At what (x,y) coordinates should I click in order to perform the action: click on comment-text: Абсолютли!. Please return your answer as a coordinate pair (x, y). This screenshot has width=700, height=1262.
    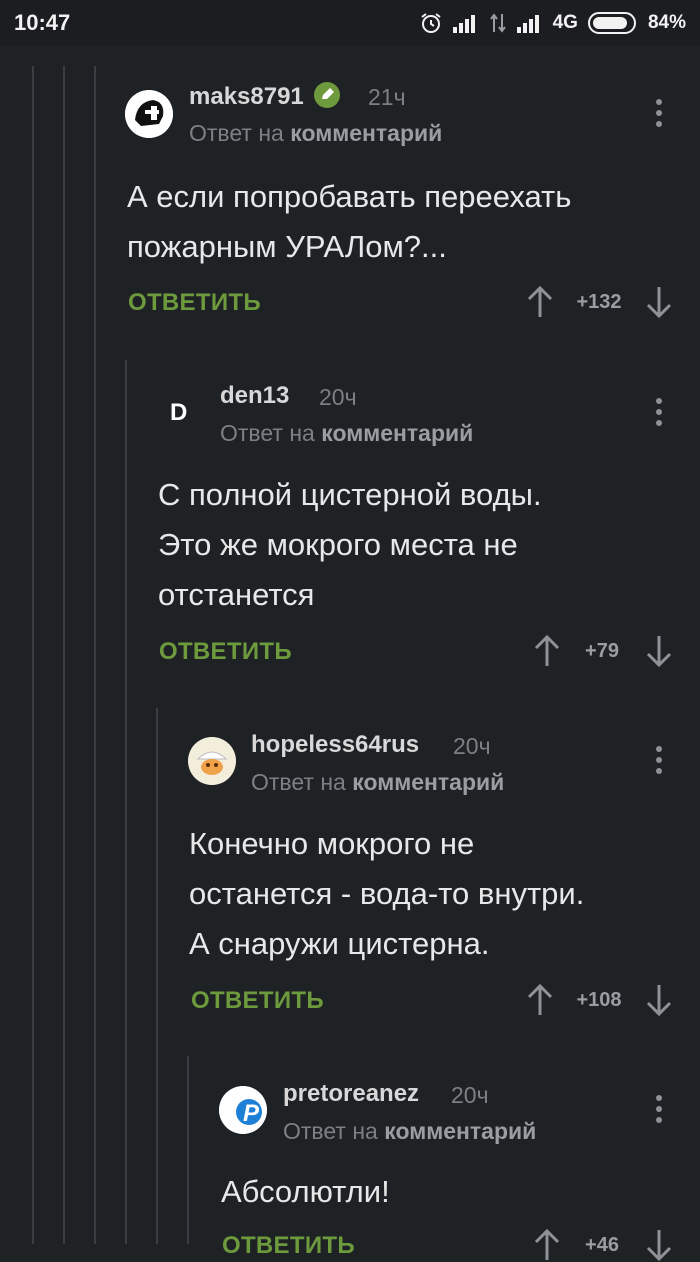
    Looking at the image, I should click on (305, 1191).